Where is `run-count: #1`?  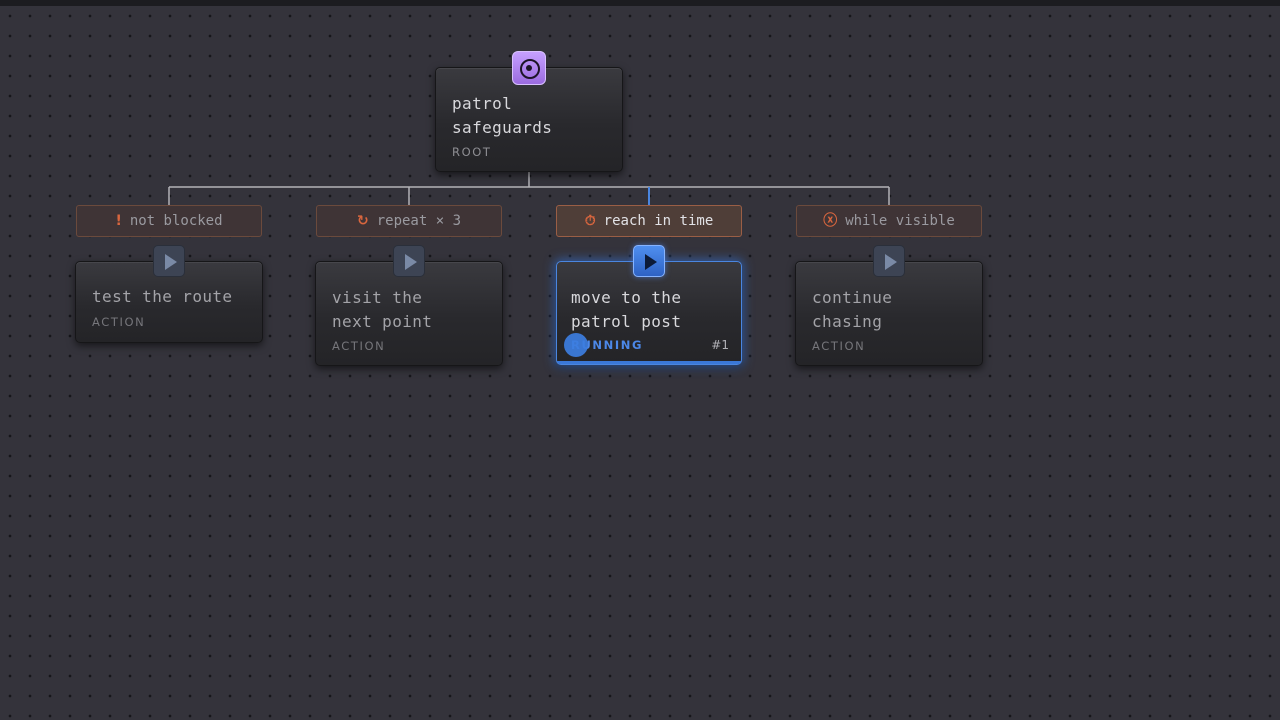
run-count: #1 is located at coordinates (720, 345).